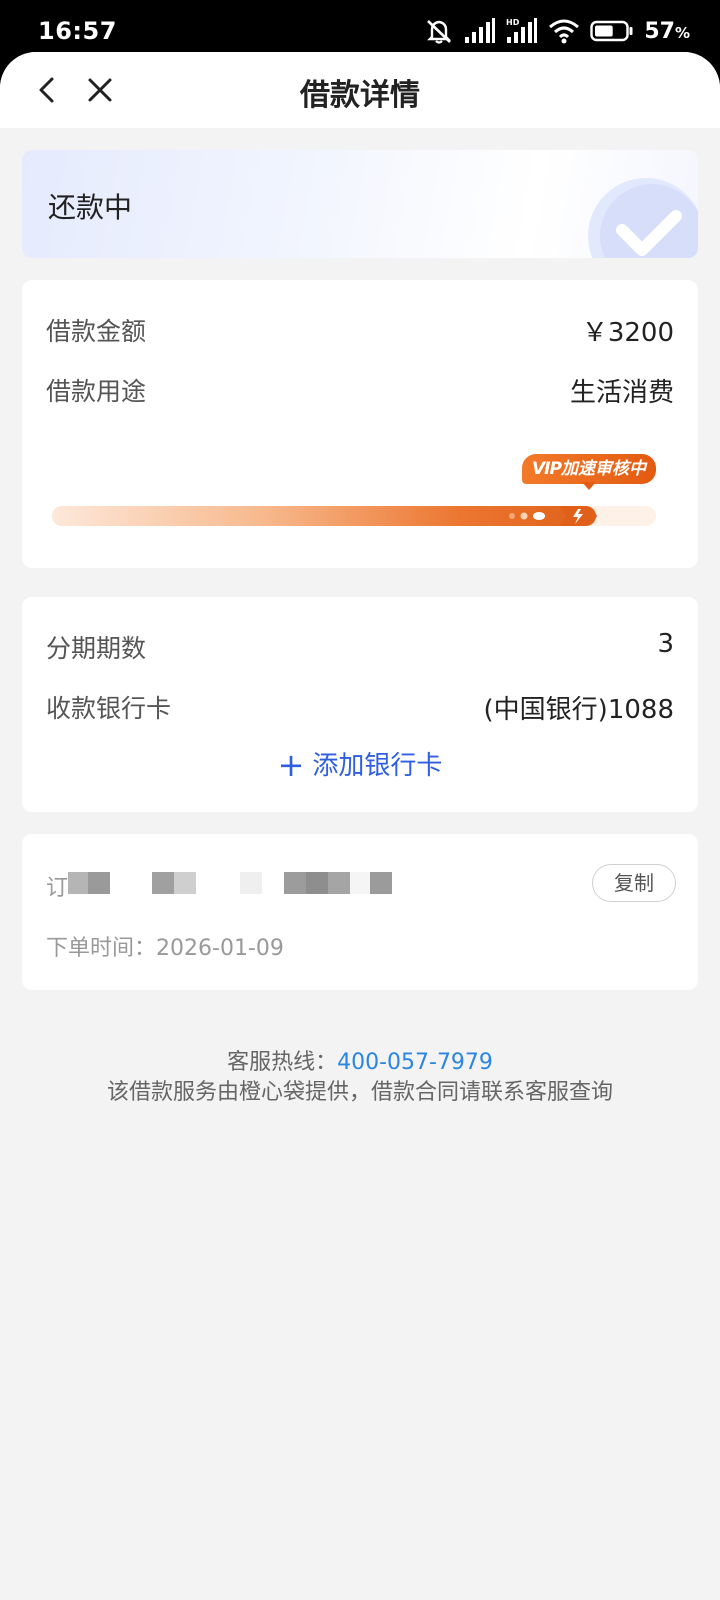 This screenshot has height=1600, width=720. I want to click on progress-dots, so click(527, 516).